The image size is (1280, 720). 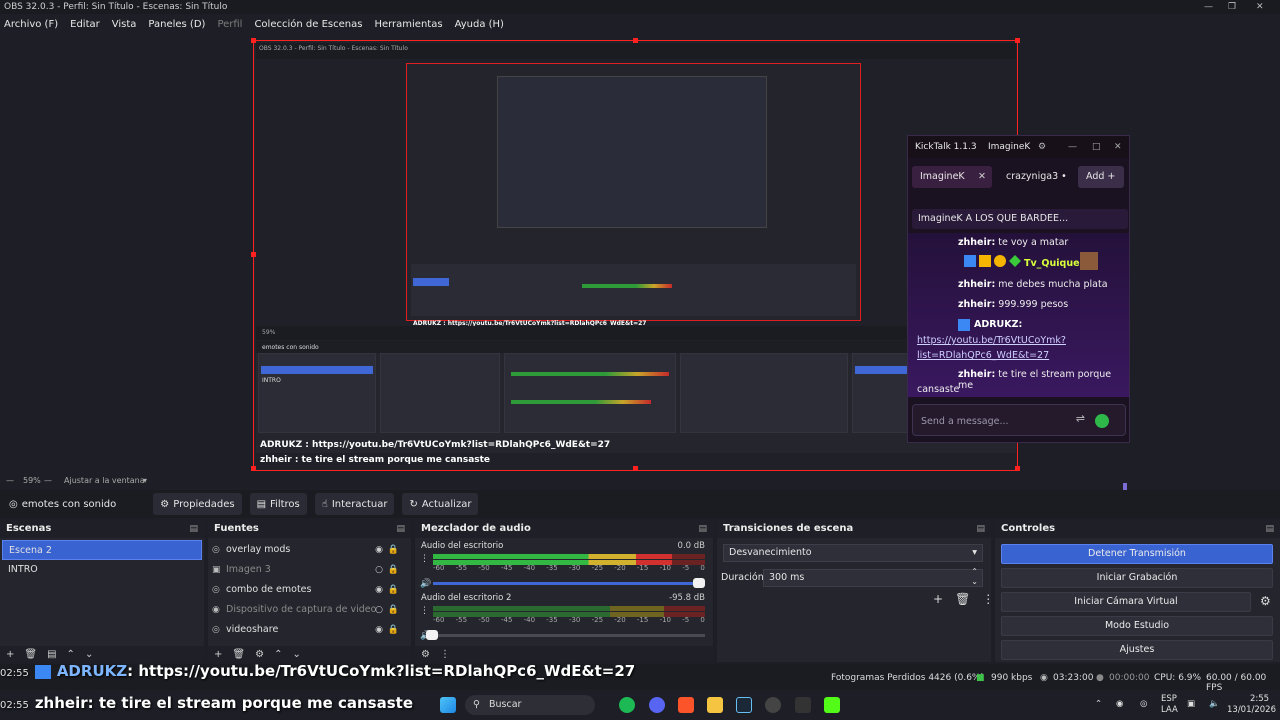 What do you see at coordinates (657, 705) in the screenshot?
I see `discord-icon` at bounding box center [657, 705].